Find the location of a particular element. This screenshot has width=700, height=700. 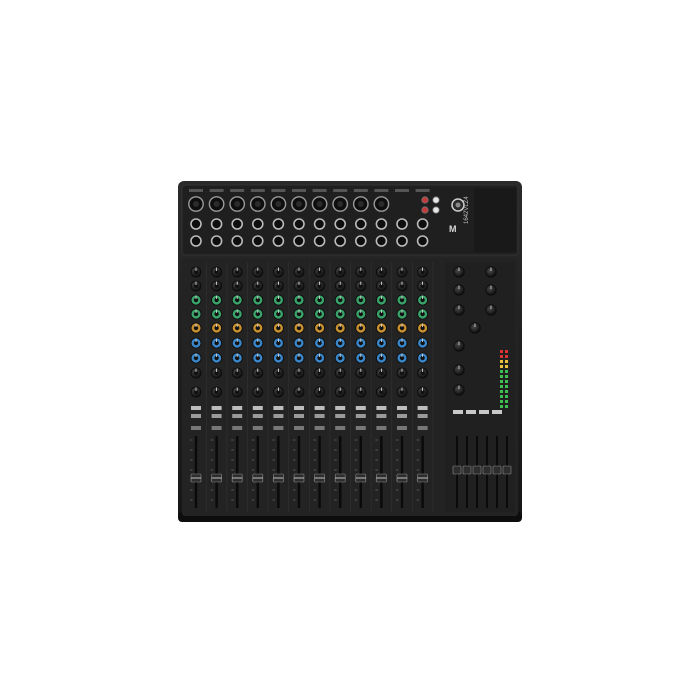

brand-logo: M is located at coordinates (453, 229).